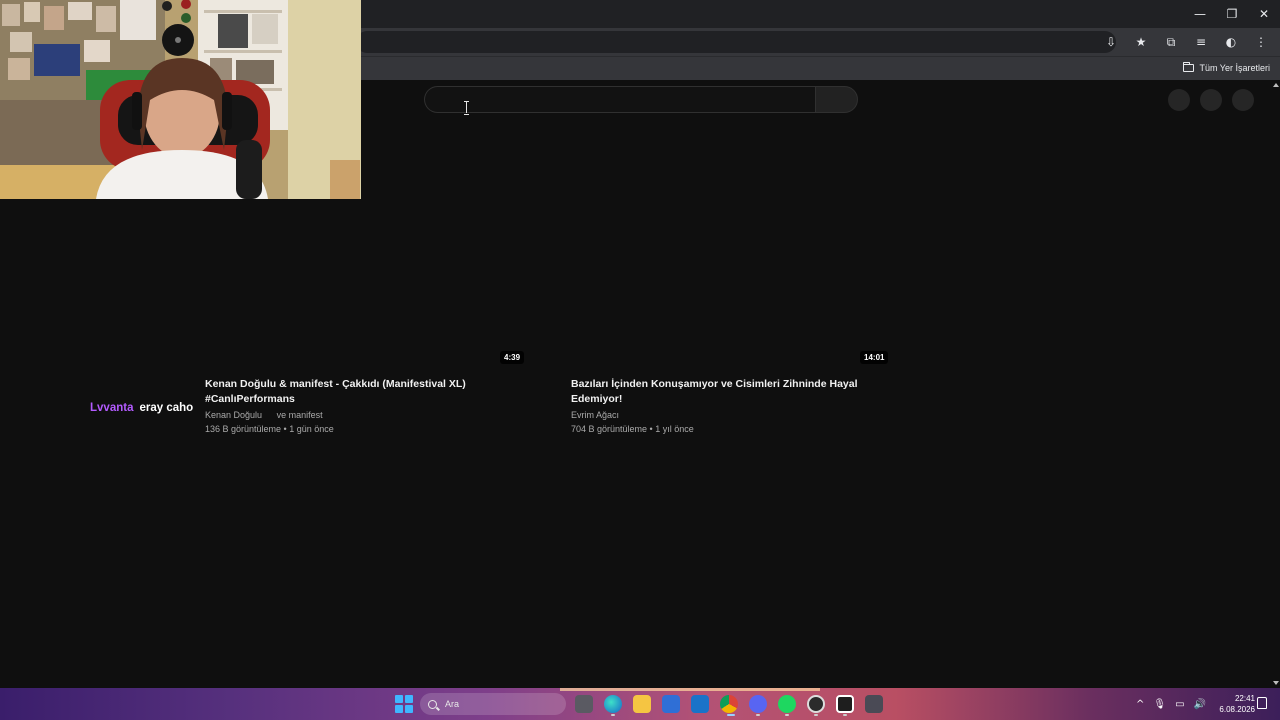  I want to click on taskbar-clock: 22:41 6.08.2026, so click(1234, 704).